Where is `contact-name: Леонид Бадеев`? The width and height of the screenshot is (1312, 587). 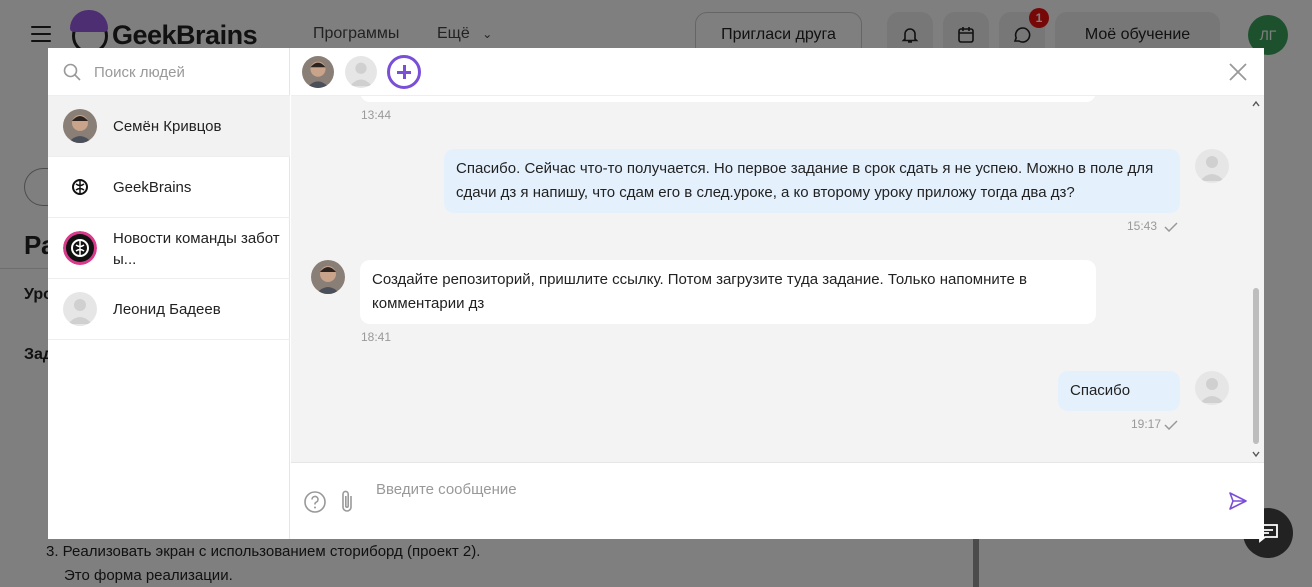
contact-name: Леонид Бадеев is located at coordinates (167, 309).